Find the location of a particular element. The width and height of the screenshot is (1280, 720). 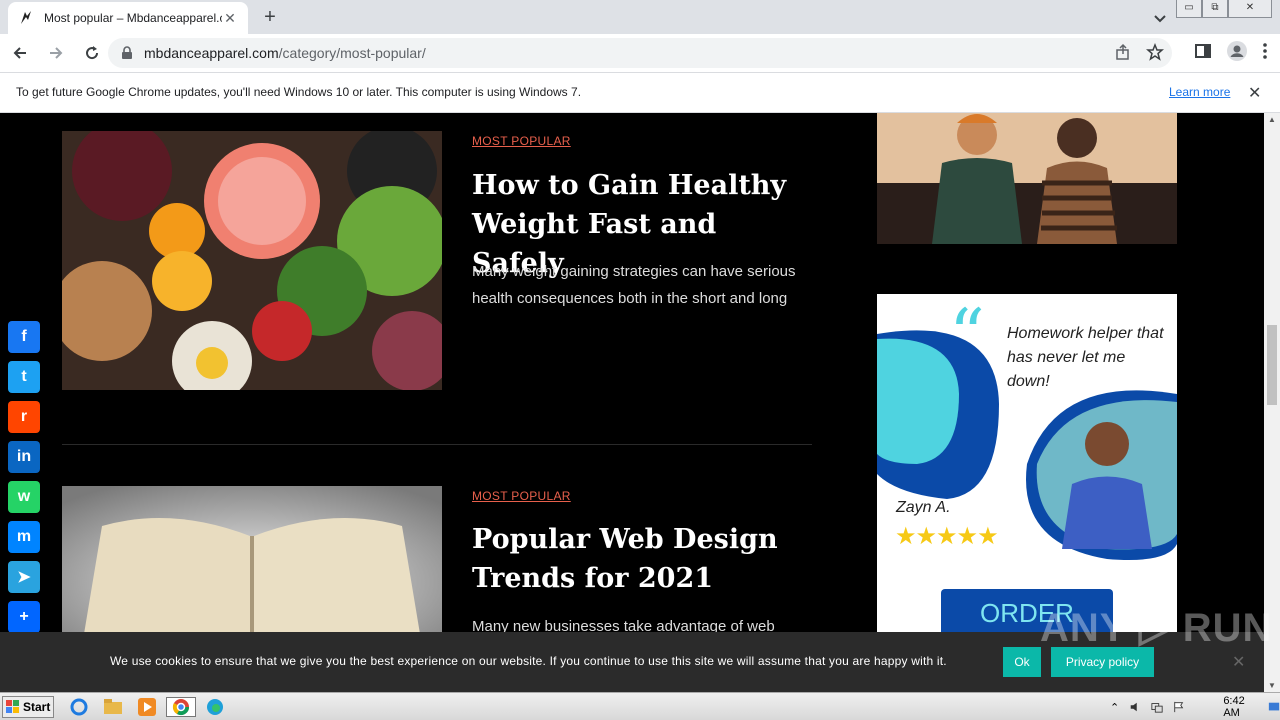

system-tray: ⌃ 6:42 AM is located at coordinates (1192, 707).